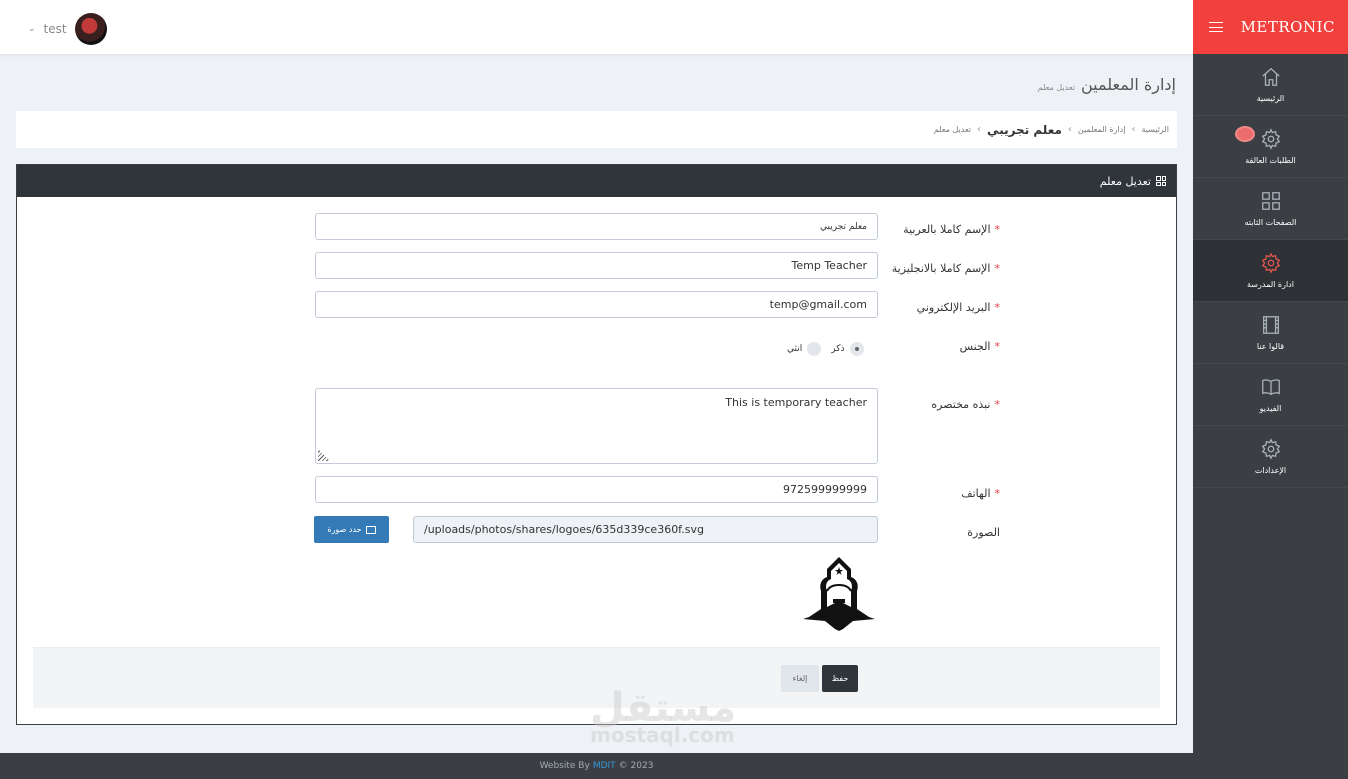 The image size is (1348, 779). I want to click on footer: Website By MDIT © 2023, so click(596, 766).